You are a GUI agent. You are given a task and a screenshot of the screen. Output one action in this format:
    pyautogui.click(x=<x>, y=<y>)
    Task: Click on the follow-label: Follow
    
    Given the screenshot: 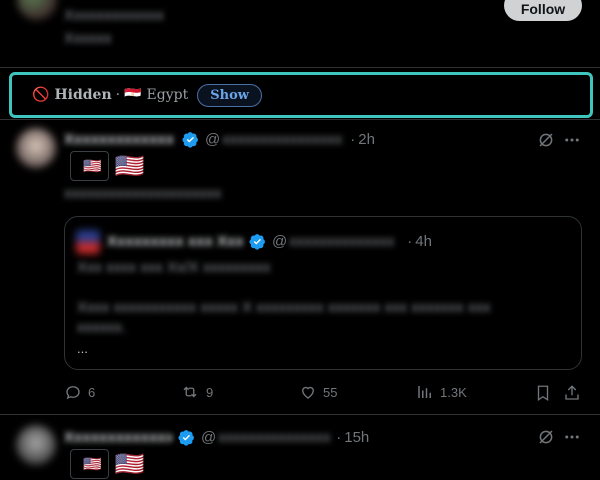 What is the action you would take?
    pyautogui.click(x=543, y=8)
    